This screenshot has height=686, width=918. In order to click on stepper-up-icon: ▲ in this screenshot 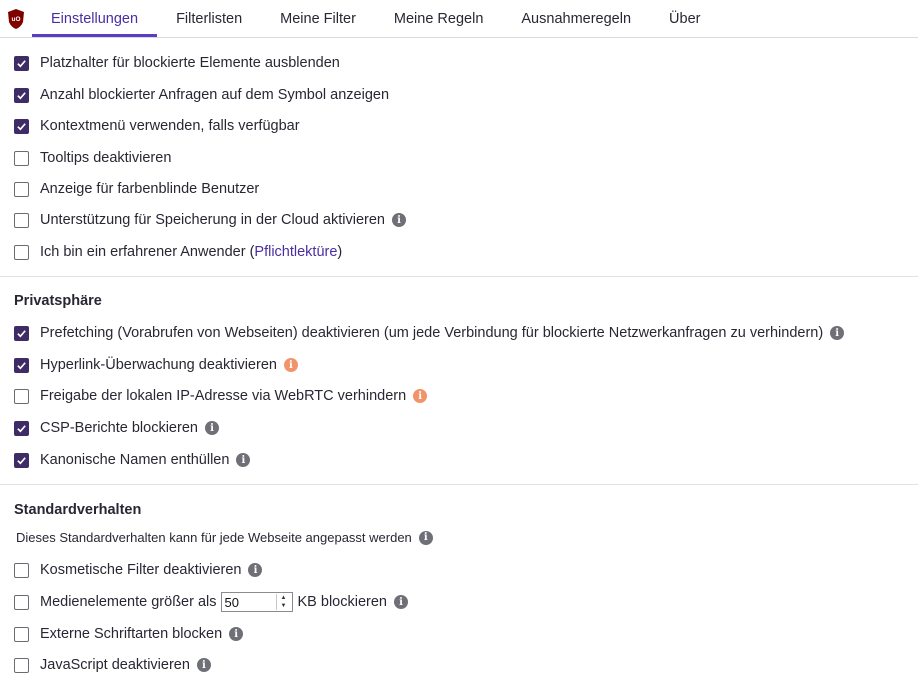, I will do `click(284, 598)`.